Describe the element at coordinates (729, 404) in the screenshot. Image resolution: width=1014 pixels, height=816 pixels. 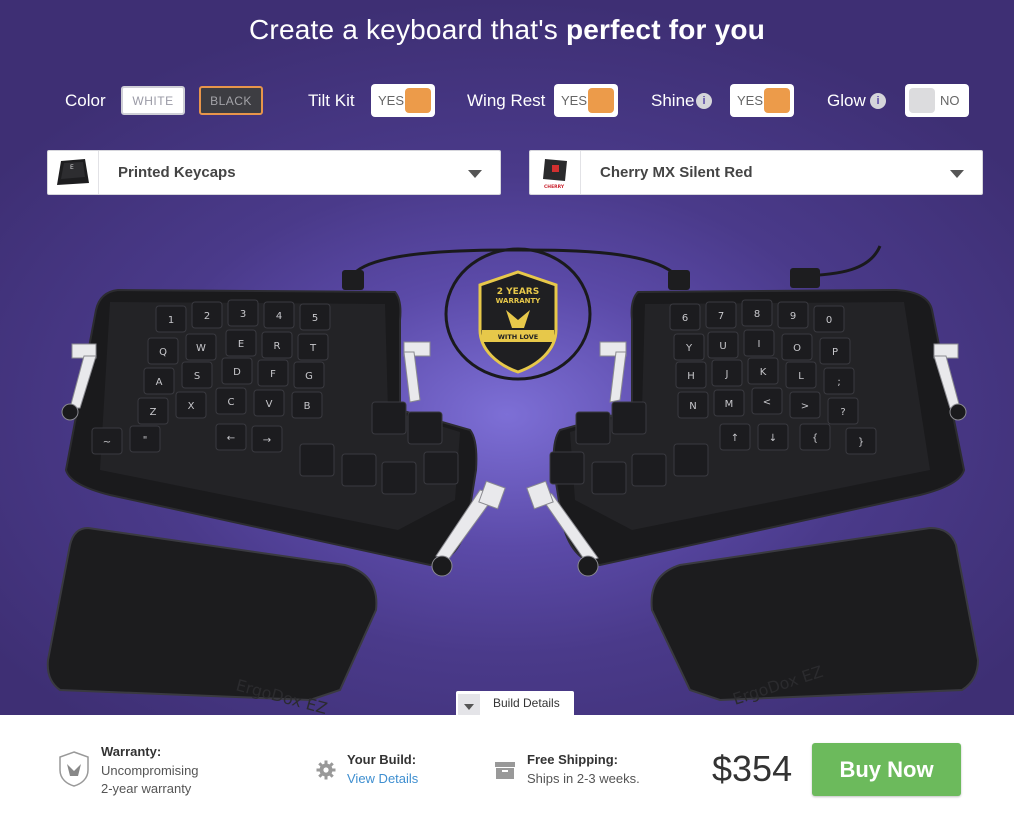
I see `keycap-legend: M` at that location.